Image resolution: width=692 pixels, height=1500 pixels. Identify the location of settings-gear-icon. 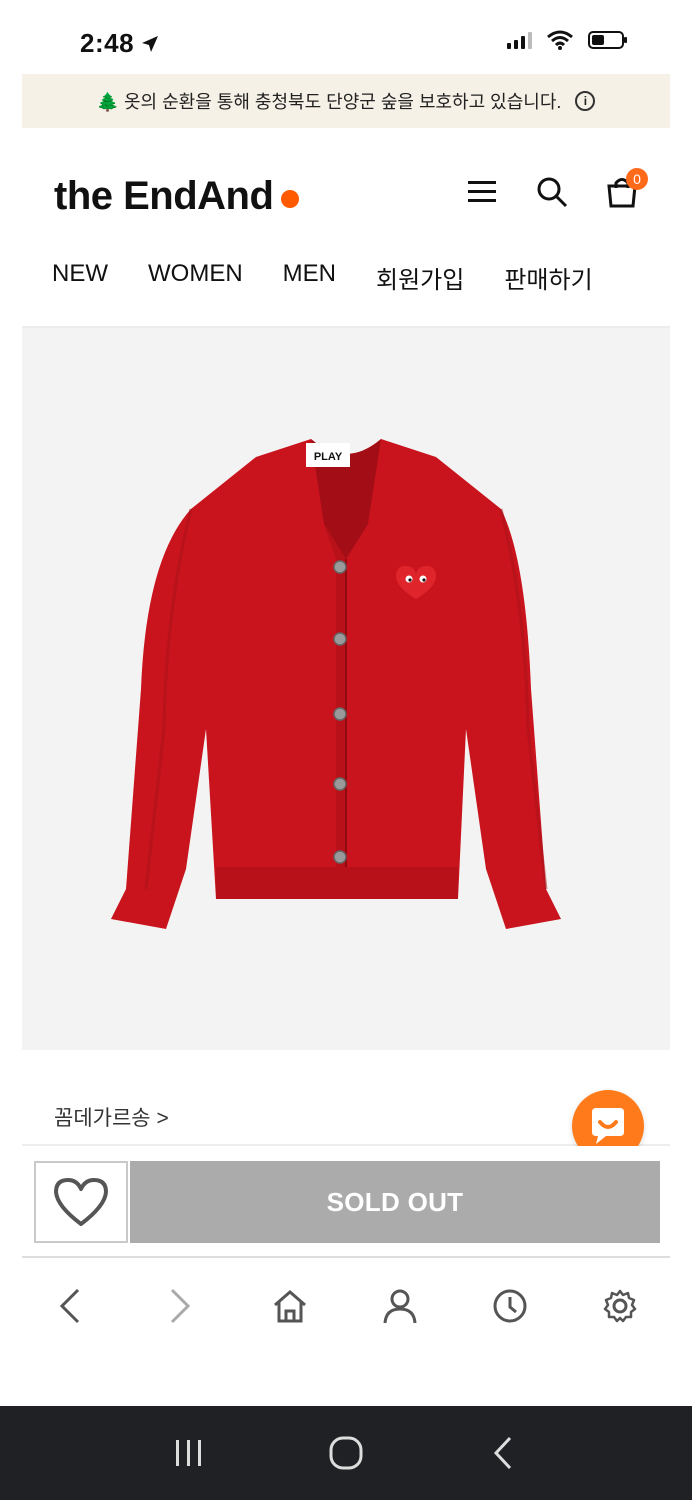
(620, 1306).